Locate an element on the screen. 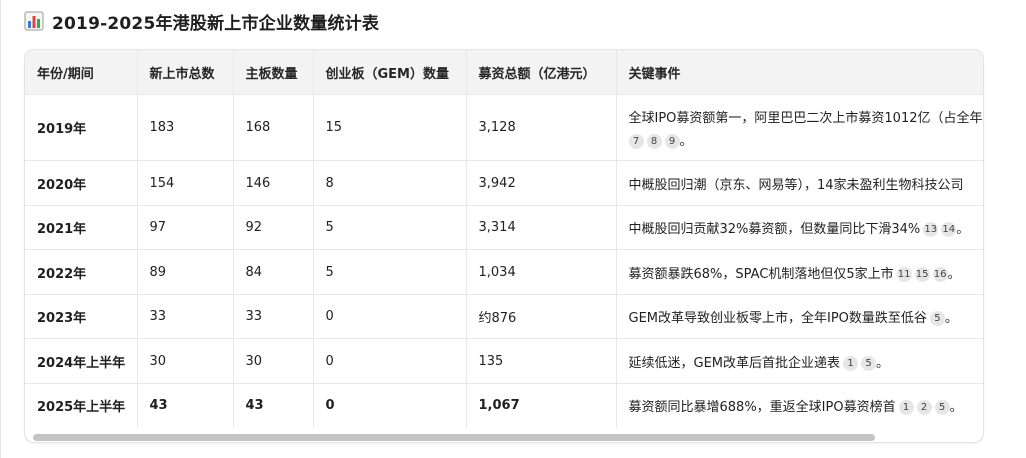 Image resolution: width=1026 pixels, height=458 pixels. panel-edge is located at coordinates (0, 229).